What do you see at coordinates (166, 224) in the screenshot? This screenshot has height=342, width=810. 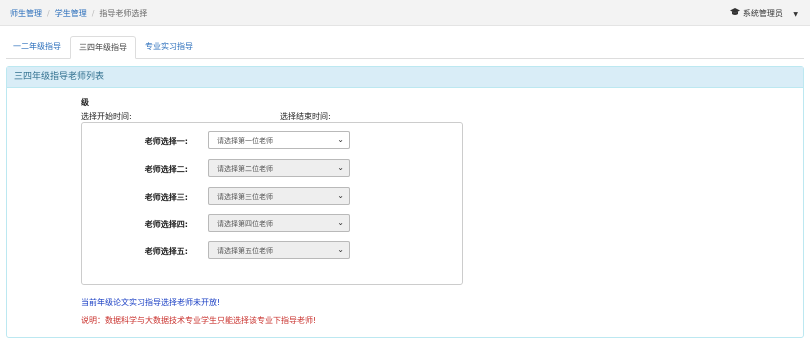 I see `selection-label: 老师选择四:` at bounding box center [166, 224].